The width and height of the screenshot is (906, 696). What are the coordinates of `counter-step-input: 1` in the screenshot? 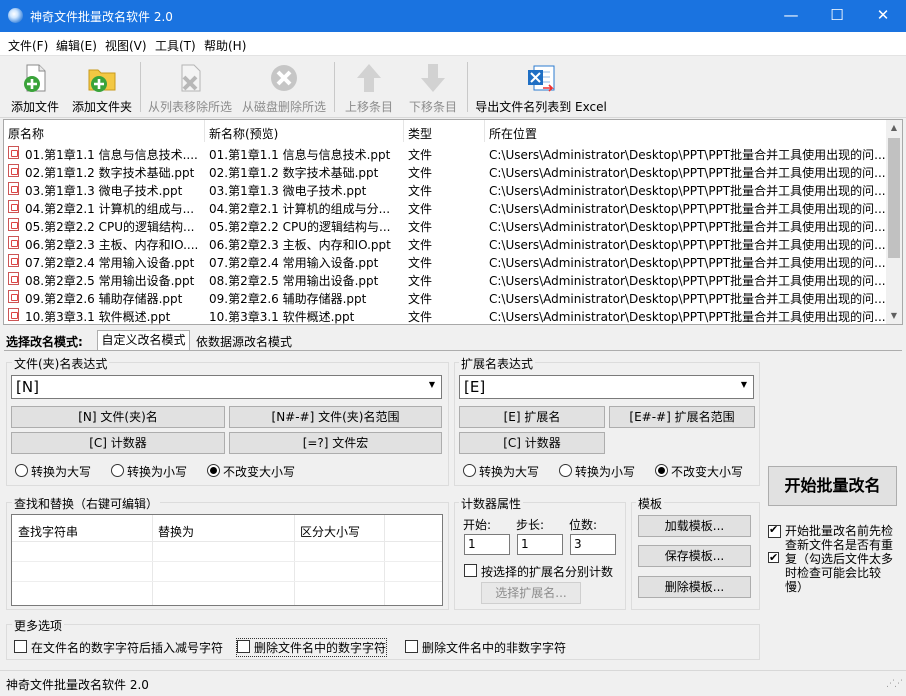 It's located at (540, 544).